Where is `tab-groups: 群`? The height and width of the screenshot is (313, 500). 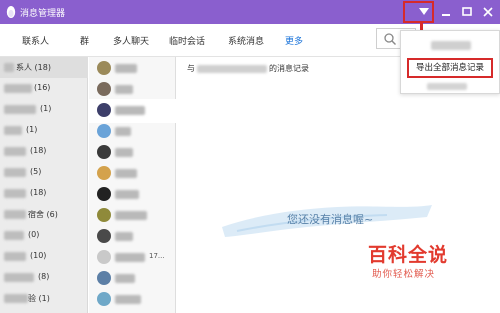 tab-groups: 群 is located at coordinates (84, 40).